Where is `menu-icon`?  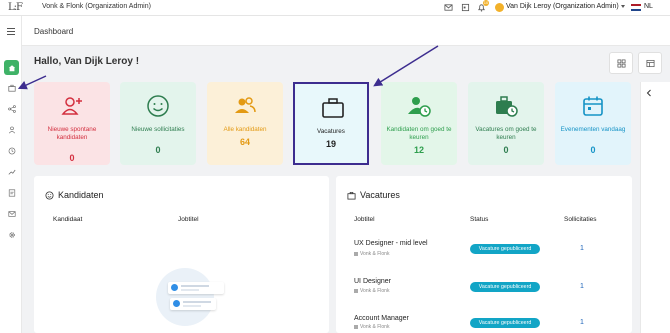 menu-icon is located at coordinates (11, 32).